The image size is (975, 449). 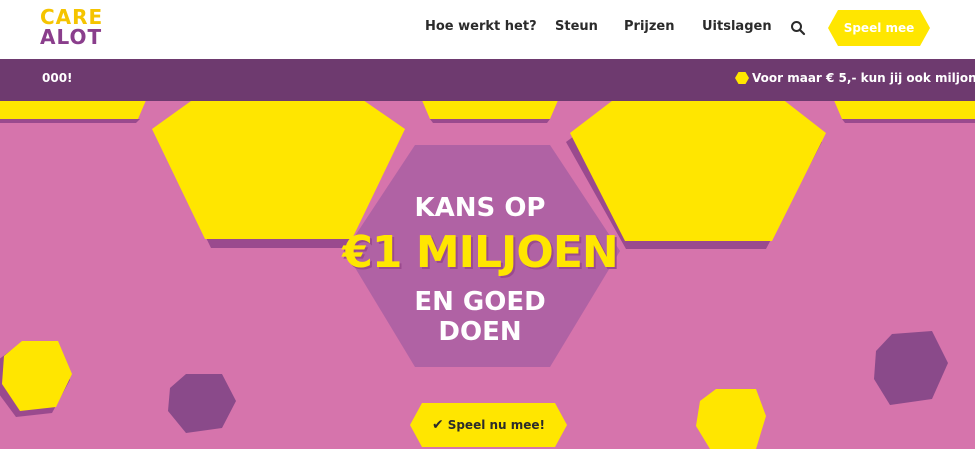 I want to click on hero-line-3b: DOEN, so click(x=480, y=332).